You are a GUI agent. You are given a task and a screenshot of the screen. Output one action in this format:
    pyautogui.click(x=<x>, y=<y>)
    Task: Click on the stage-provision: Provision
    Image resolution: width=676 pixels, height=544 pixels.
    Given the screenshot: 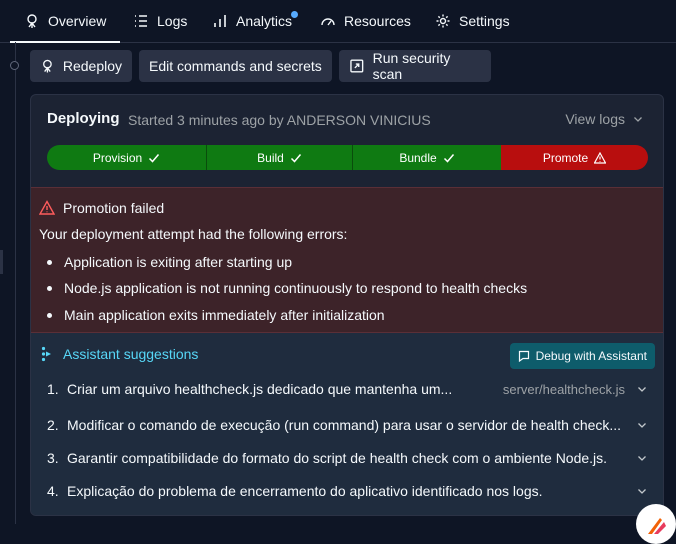 What is the action you would take?
    pyautogui.click(x=127, y=157)
    